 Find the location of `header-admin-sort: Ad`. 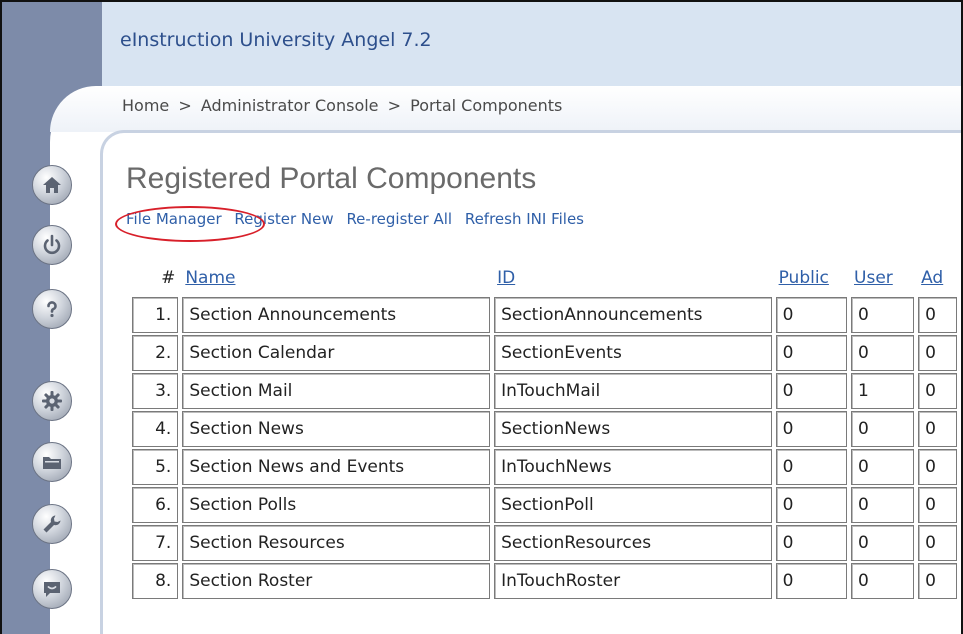

header-admin-sort: Ad is located at coordinates (937, 278).